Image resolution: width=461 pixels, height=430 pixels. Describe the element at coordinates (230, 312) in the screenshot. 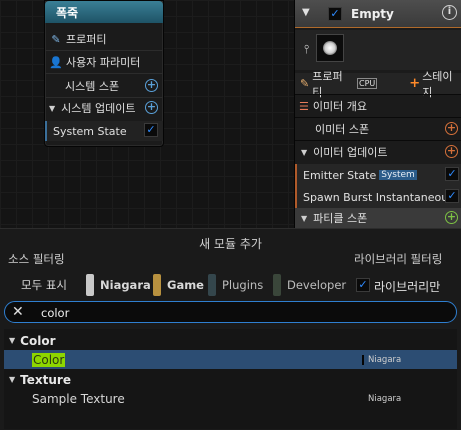

I see `module-search-input: ✕ color` at that location.